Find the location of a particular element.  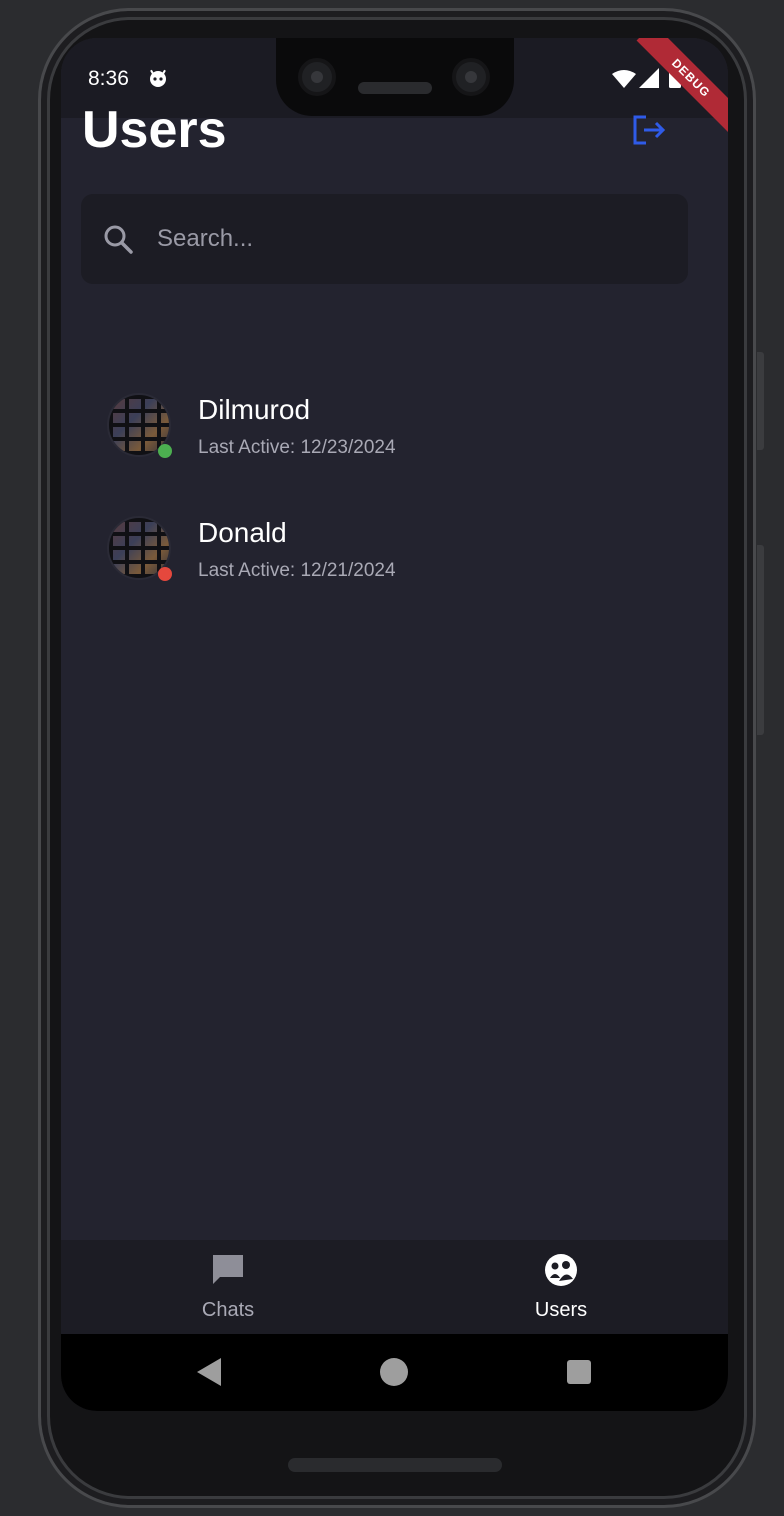

nav-tab-label: Chats is located at coordinates (228, 1310).